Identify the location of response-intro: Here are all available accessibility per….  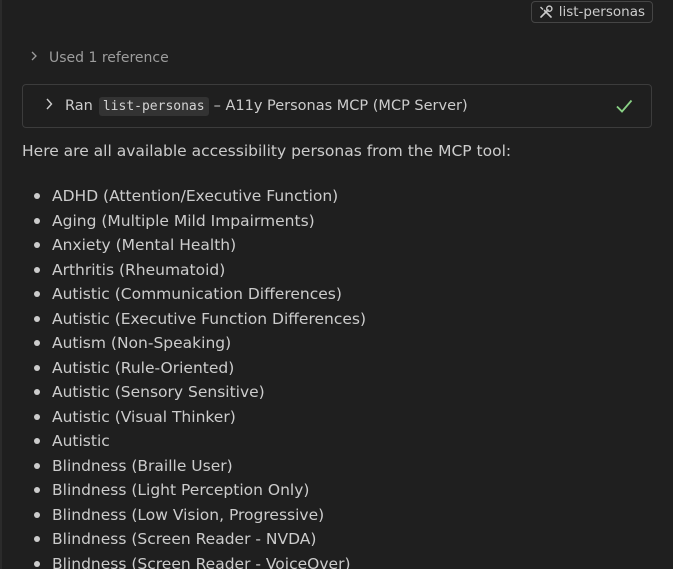
(267, 151).